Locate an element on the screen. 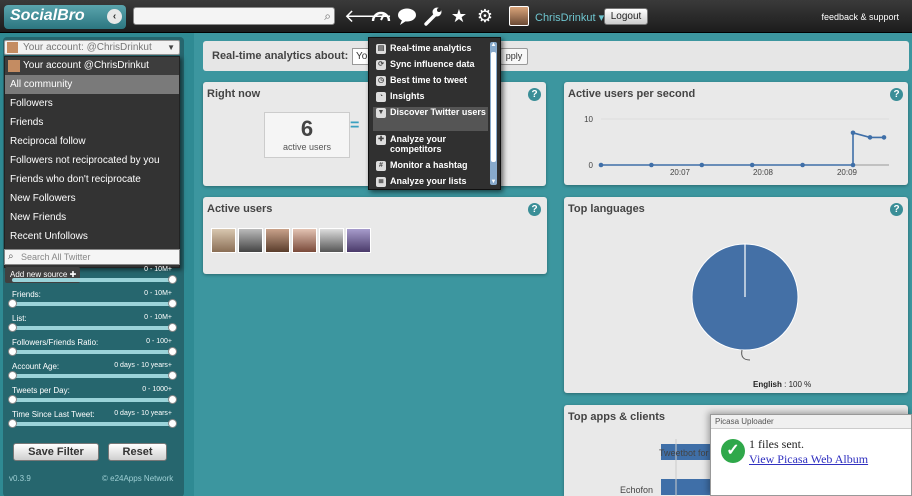 Image resolution: width=912 pixels, height=496 pixels. pie-chart is located at coordinates (745, 302).